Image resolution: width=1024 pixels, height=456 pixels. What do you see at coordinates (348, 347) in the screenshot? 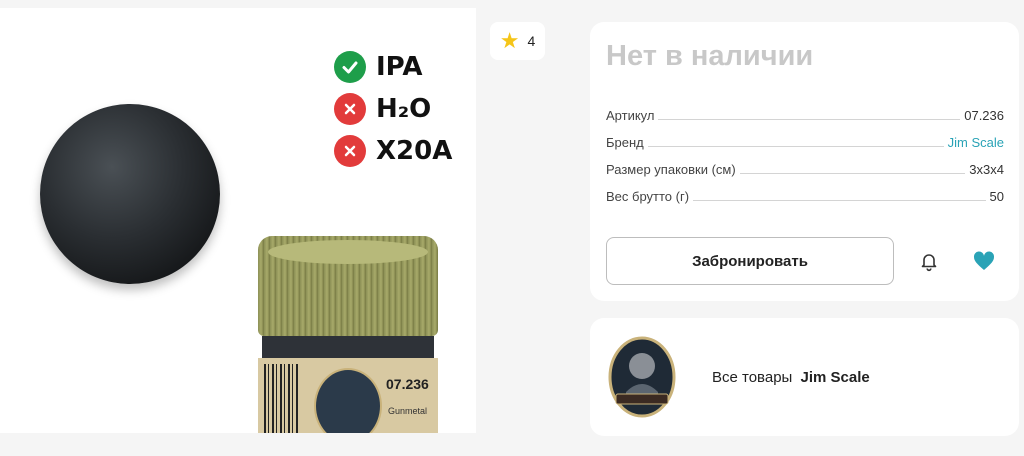
I see `jar-neck` at bounding box center [348, 347].